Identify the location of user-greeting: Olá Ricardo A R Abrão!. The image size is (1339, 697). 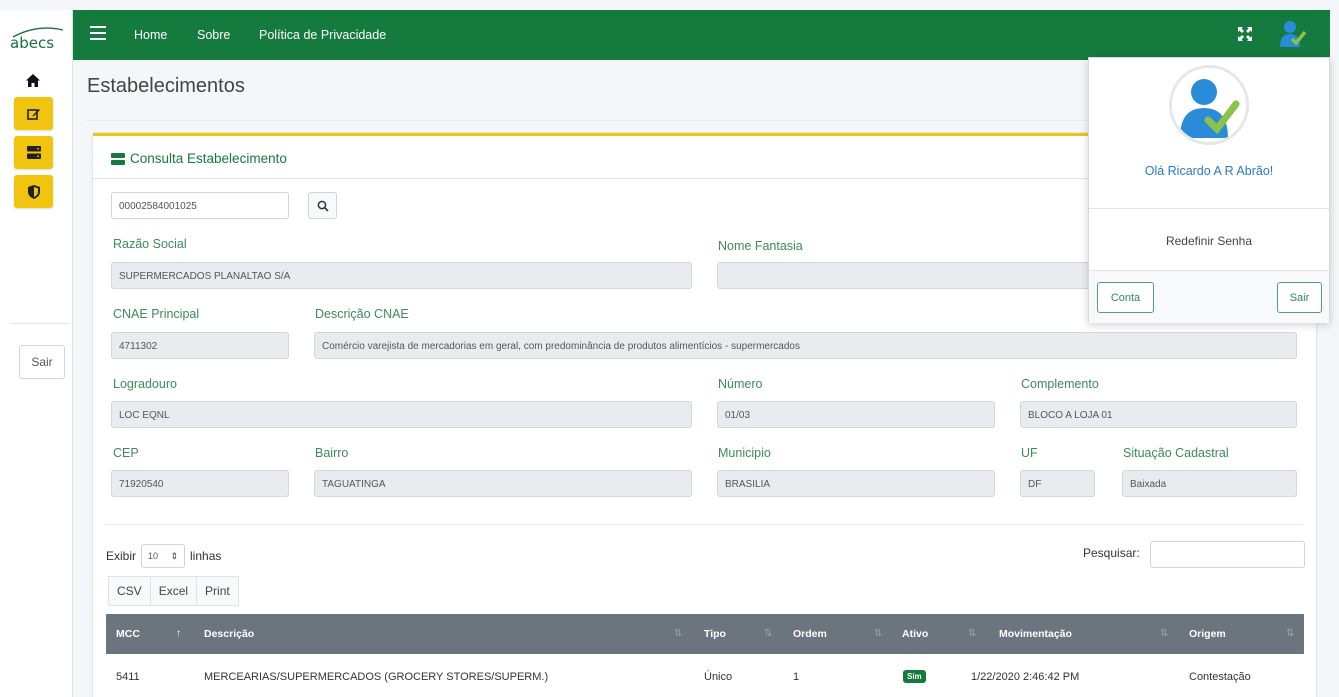
(1209, 171).